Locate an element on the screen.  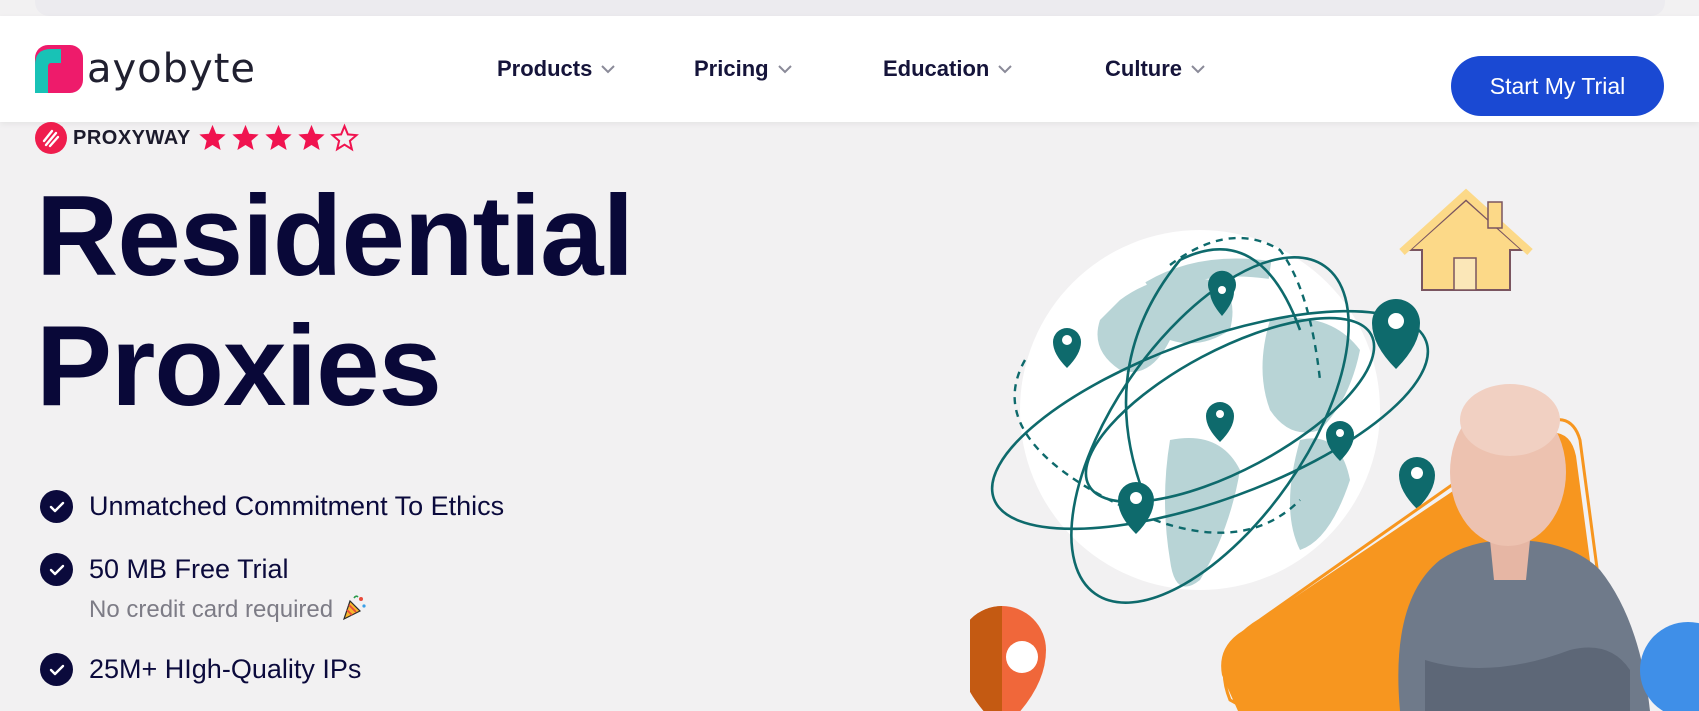
party-popper-icon is located at coordinates (354, 608).